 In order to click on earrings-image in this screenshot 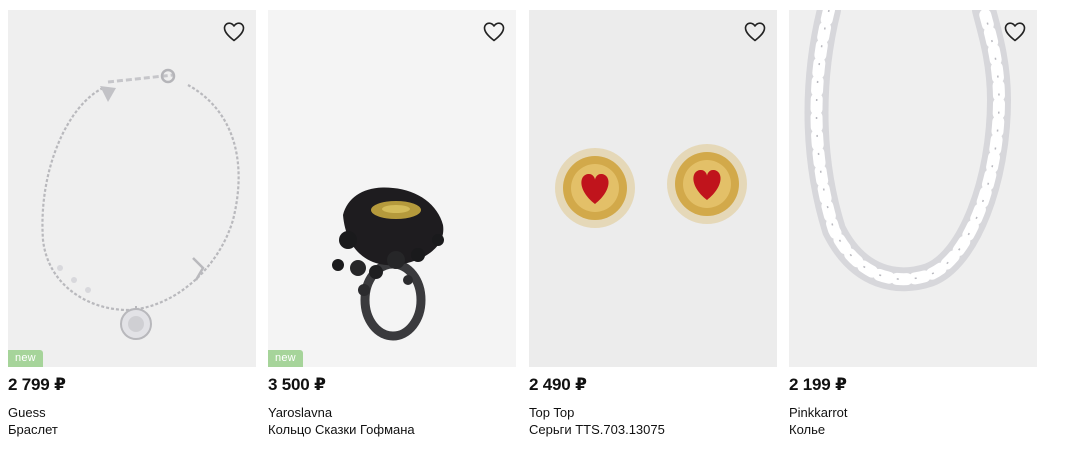, I will do `click(651, 186)`.